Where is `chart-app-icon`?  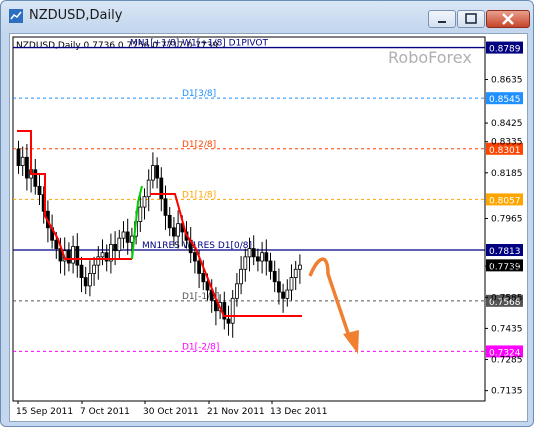 chart-app-icon is located at coordinates (16, 16).